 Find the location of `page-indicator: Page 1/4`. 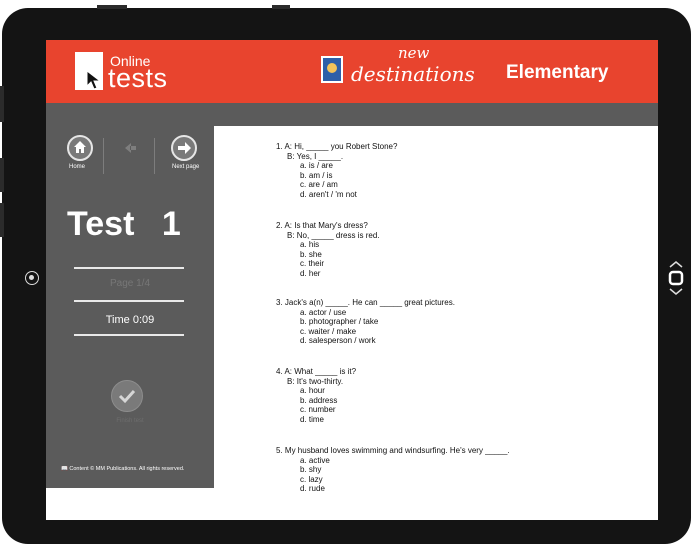

page-indicator: Page 1/4 is located at coordinates (130, 283).